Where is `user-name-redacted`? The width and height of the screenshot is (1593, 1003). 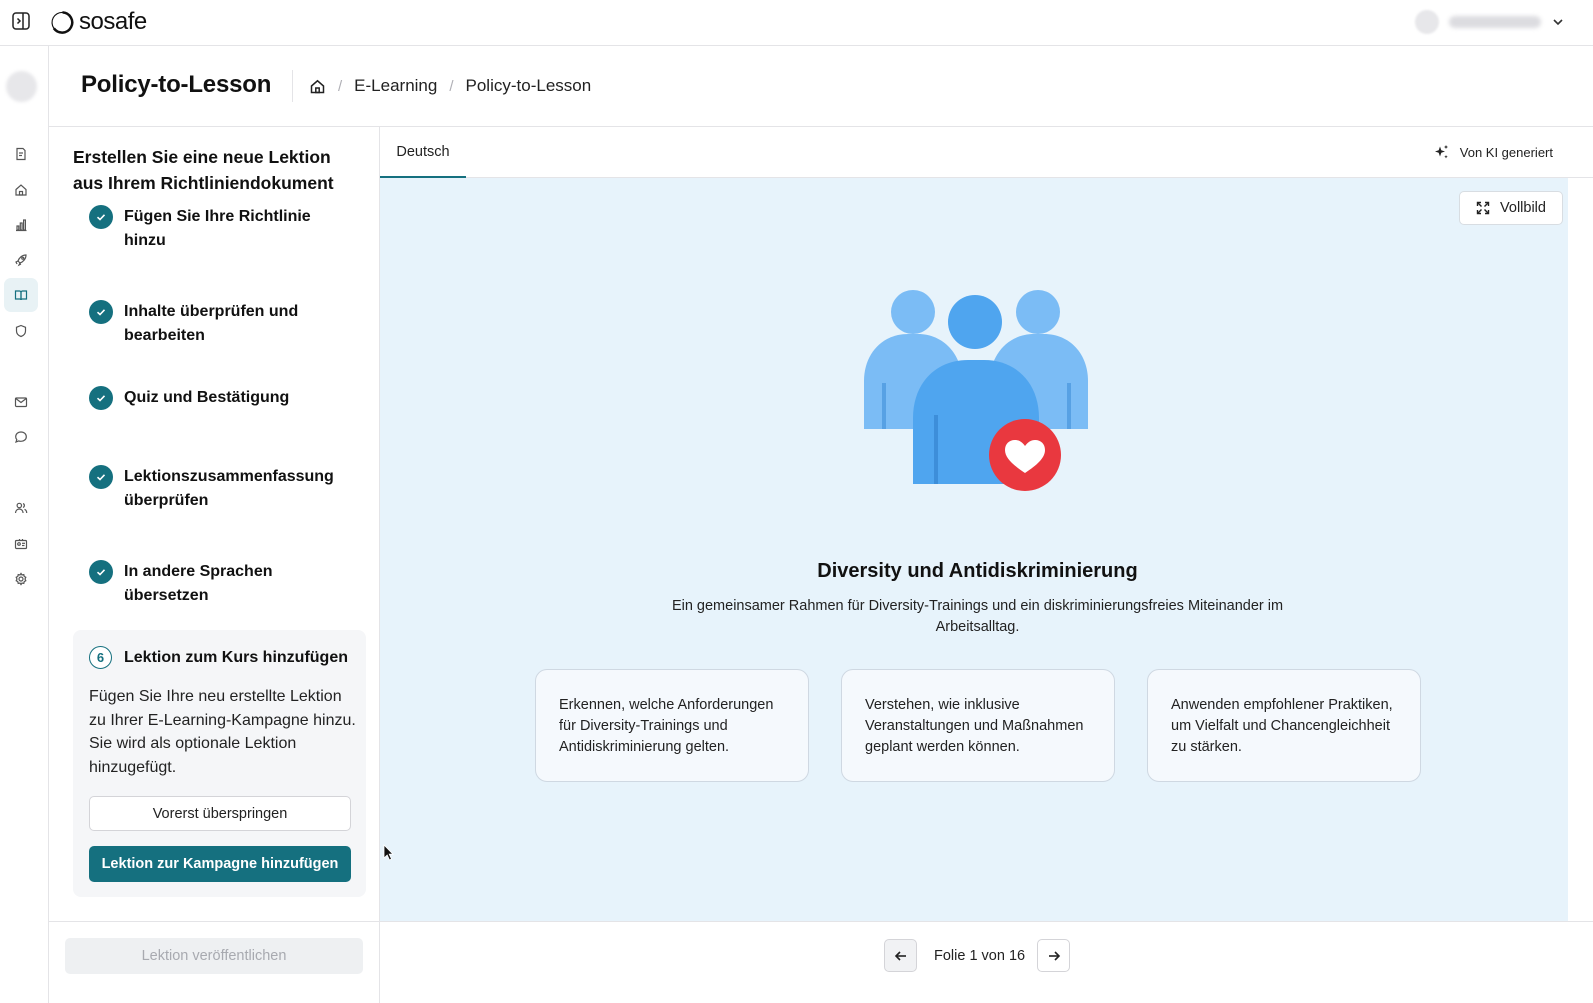 user-name-redacted is located at coordinates (1495, 22).